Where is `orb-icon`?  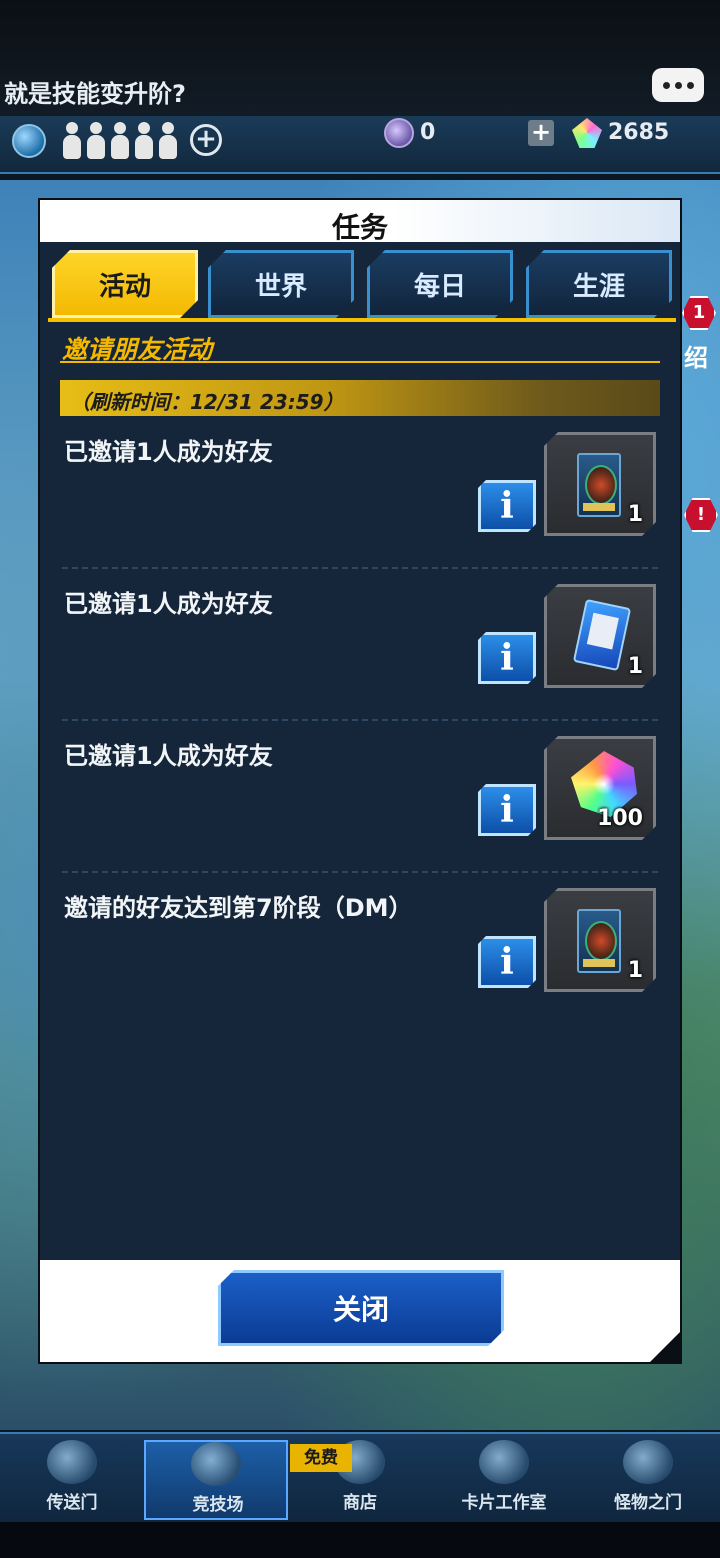 orb-icon is located at coordinates (399, 133).